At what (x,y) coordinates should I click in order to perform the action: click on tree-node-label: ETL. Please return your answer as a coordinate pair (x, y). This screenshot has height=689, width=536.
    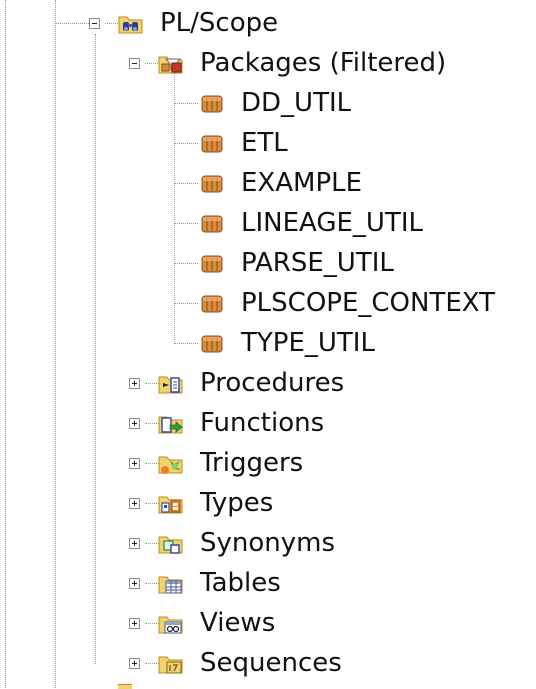
    Looking at the image, I should click on (264, 143).